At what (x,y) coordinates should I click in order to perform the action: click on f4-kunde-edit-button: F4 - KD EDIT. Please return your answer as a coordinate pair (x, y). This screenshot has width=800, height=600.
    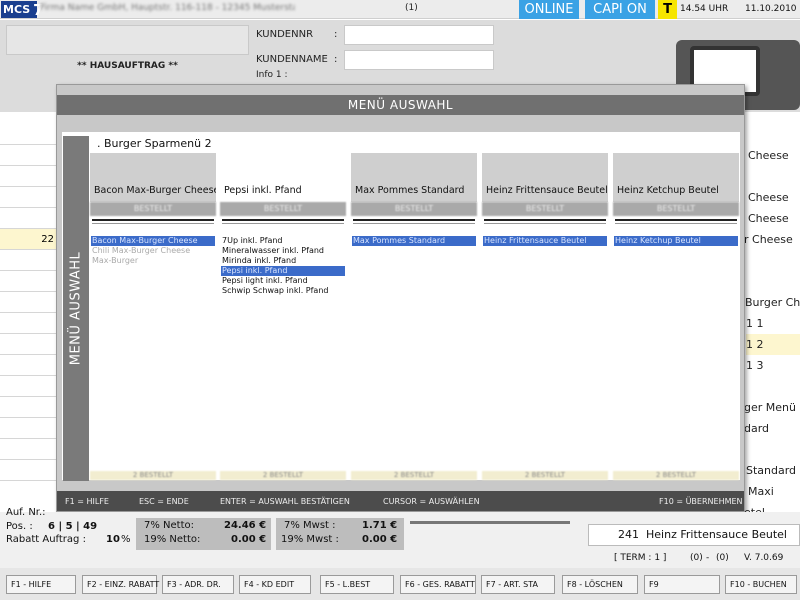
    Looking at the image, I should click on (275, 584).